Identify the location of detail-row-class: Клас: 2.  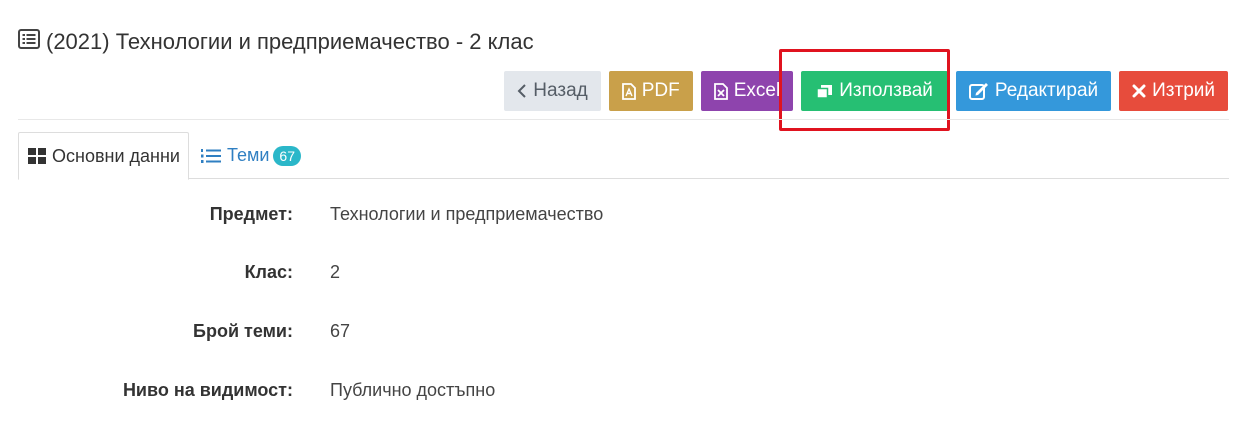
(624, 272).